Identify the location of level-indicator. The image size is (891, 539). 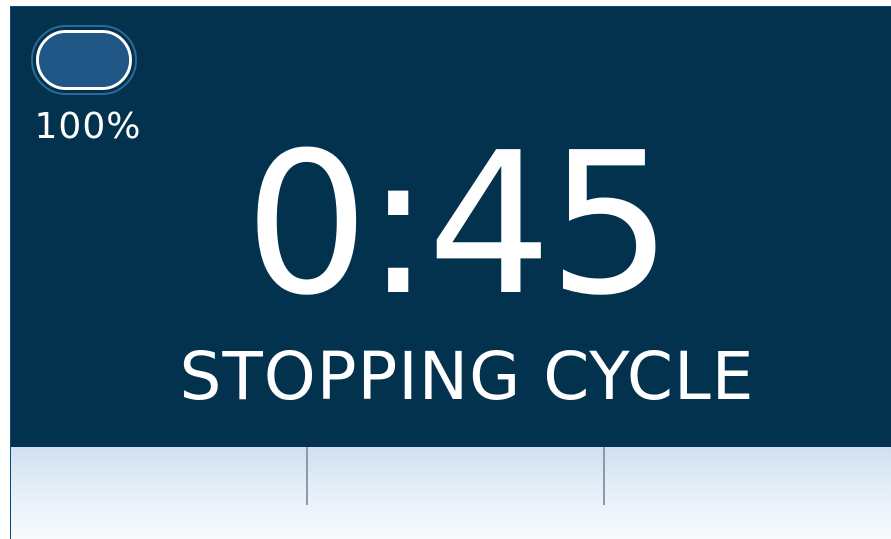
(84, 60).